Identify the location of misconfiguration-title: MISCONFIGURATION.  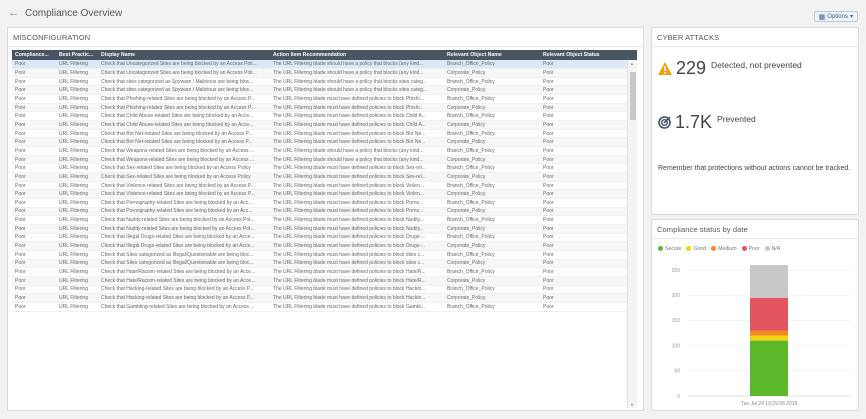
(325, 37).